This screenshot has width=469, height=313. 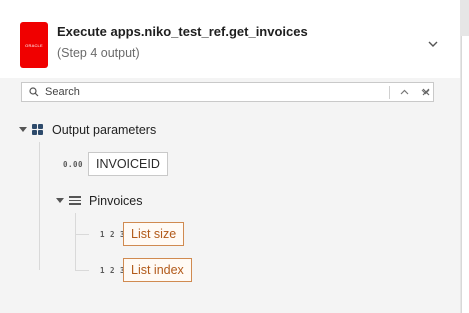 I want to click on logo-text: ORACLE, so click(x=34, y=45).